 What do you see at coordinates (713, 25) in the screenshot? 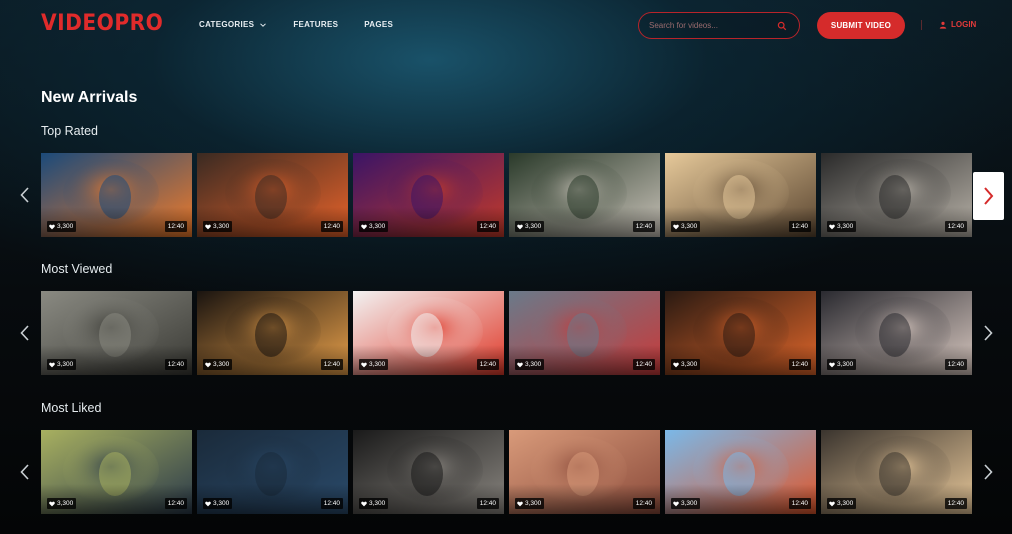
I see `search-input` at bounding box center [713, 25].